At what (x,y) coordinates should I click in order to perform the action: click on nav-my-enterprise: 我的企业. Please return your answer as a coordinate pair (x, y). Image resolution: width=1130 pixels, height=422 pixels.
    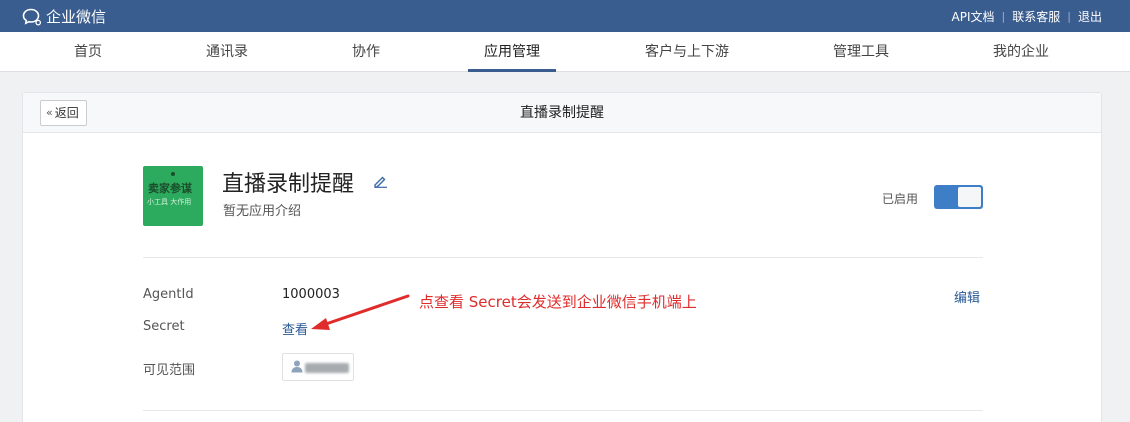
    Looking at the image, I should click on (1021, 52).